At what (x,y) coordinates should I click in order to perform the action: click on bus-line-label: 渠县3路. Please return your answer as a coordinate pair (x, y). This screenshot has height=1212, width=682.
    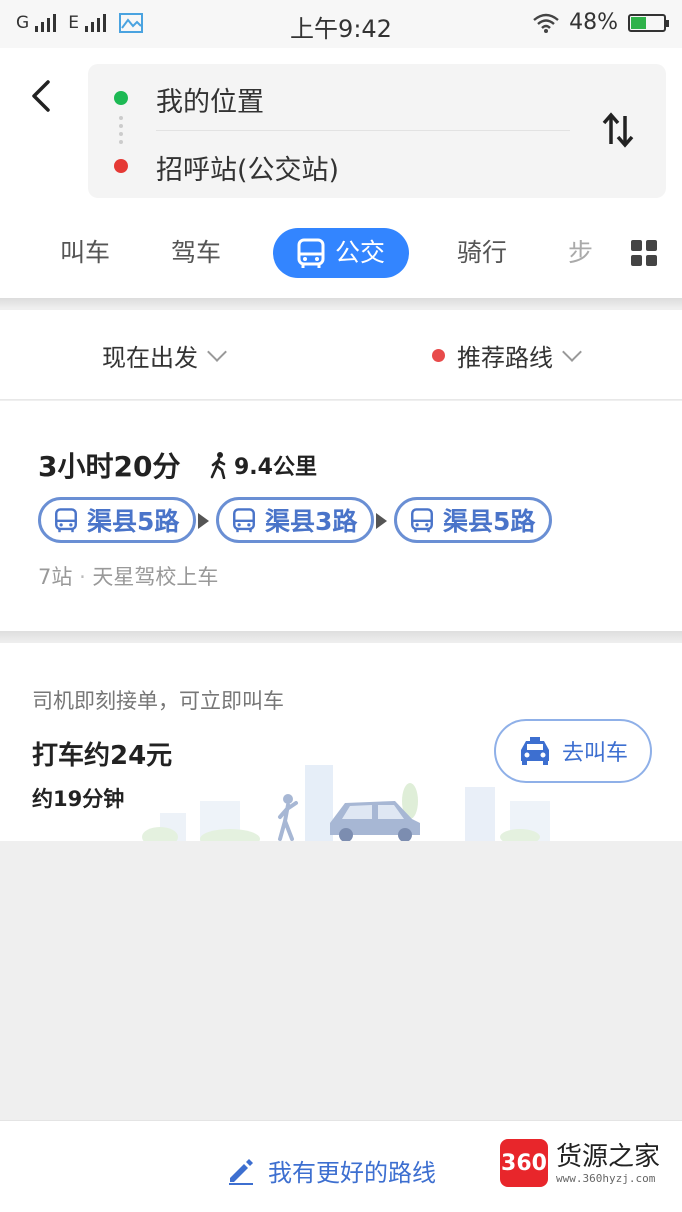
    Looking at the image, I should click on (311, 521).